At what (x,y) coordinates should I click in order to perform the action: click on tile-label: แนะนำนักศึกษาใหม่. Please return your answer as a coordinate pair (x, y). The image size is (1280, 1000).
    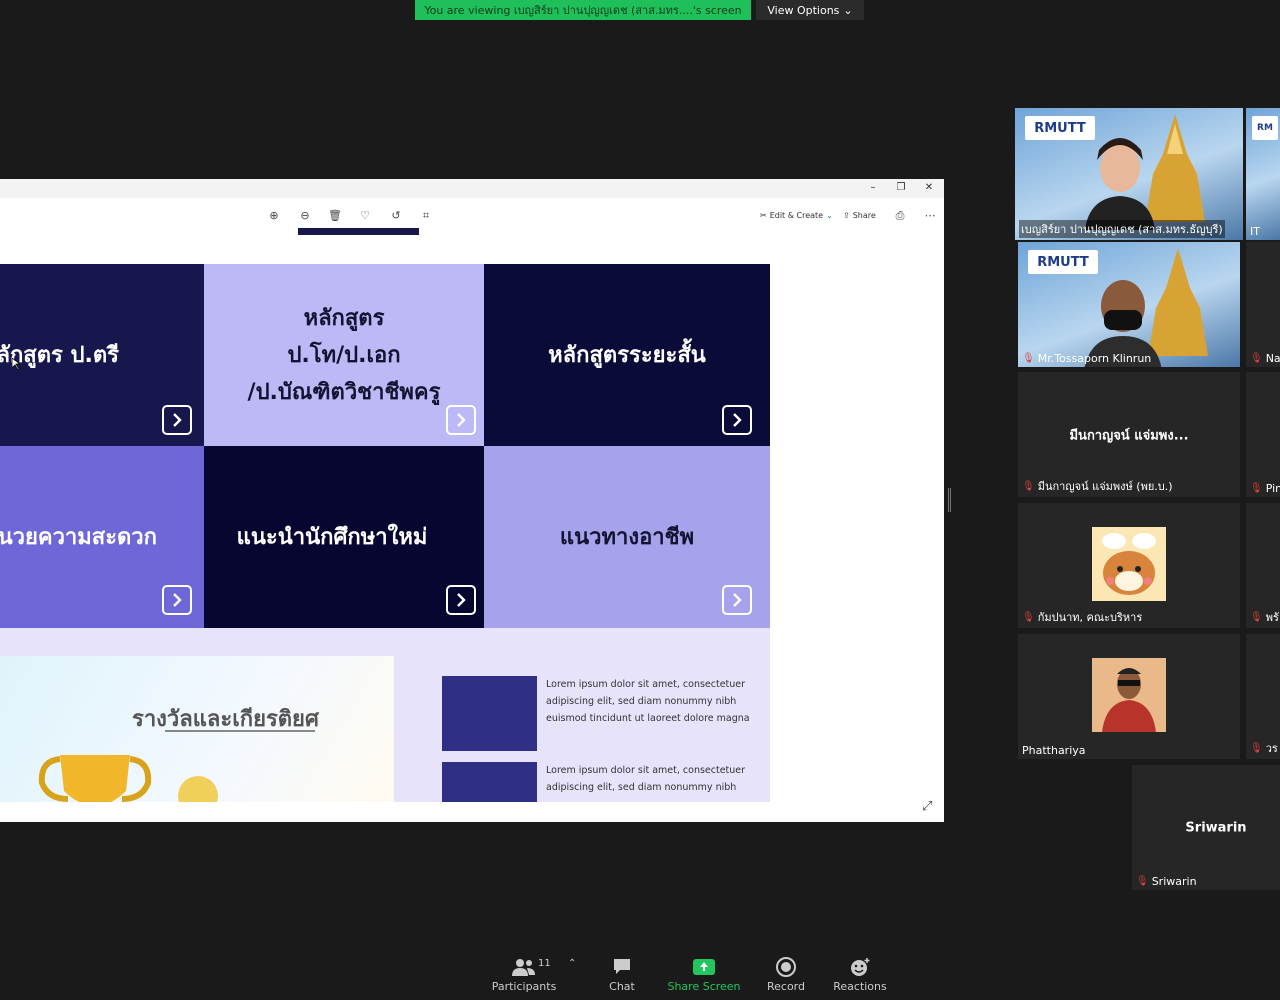
    Looking at the image, I should click on (332, 537).